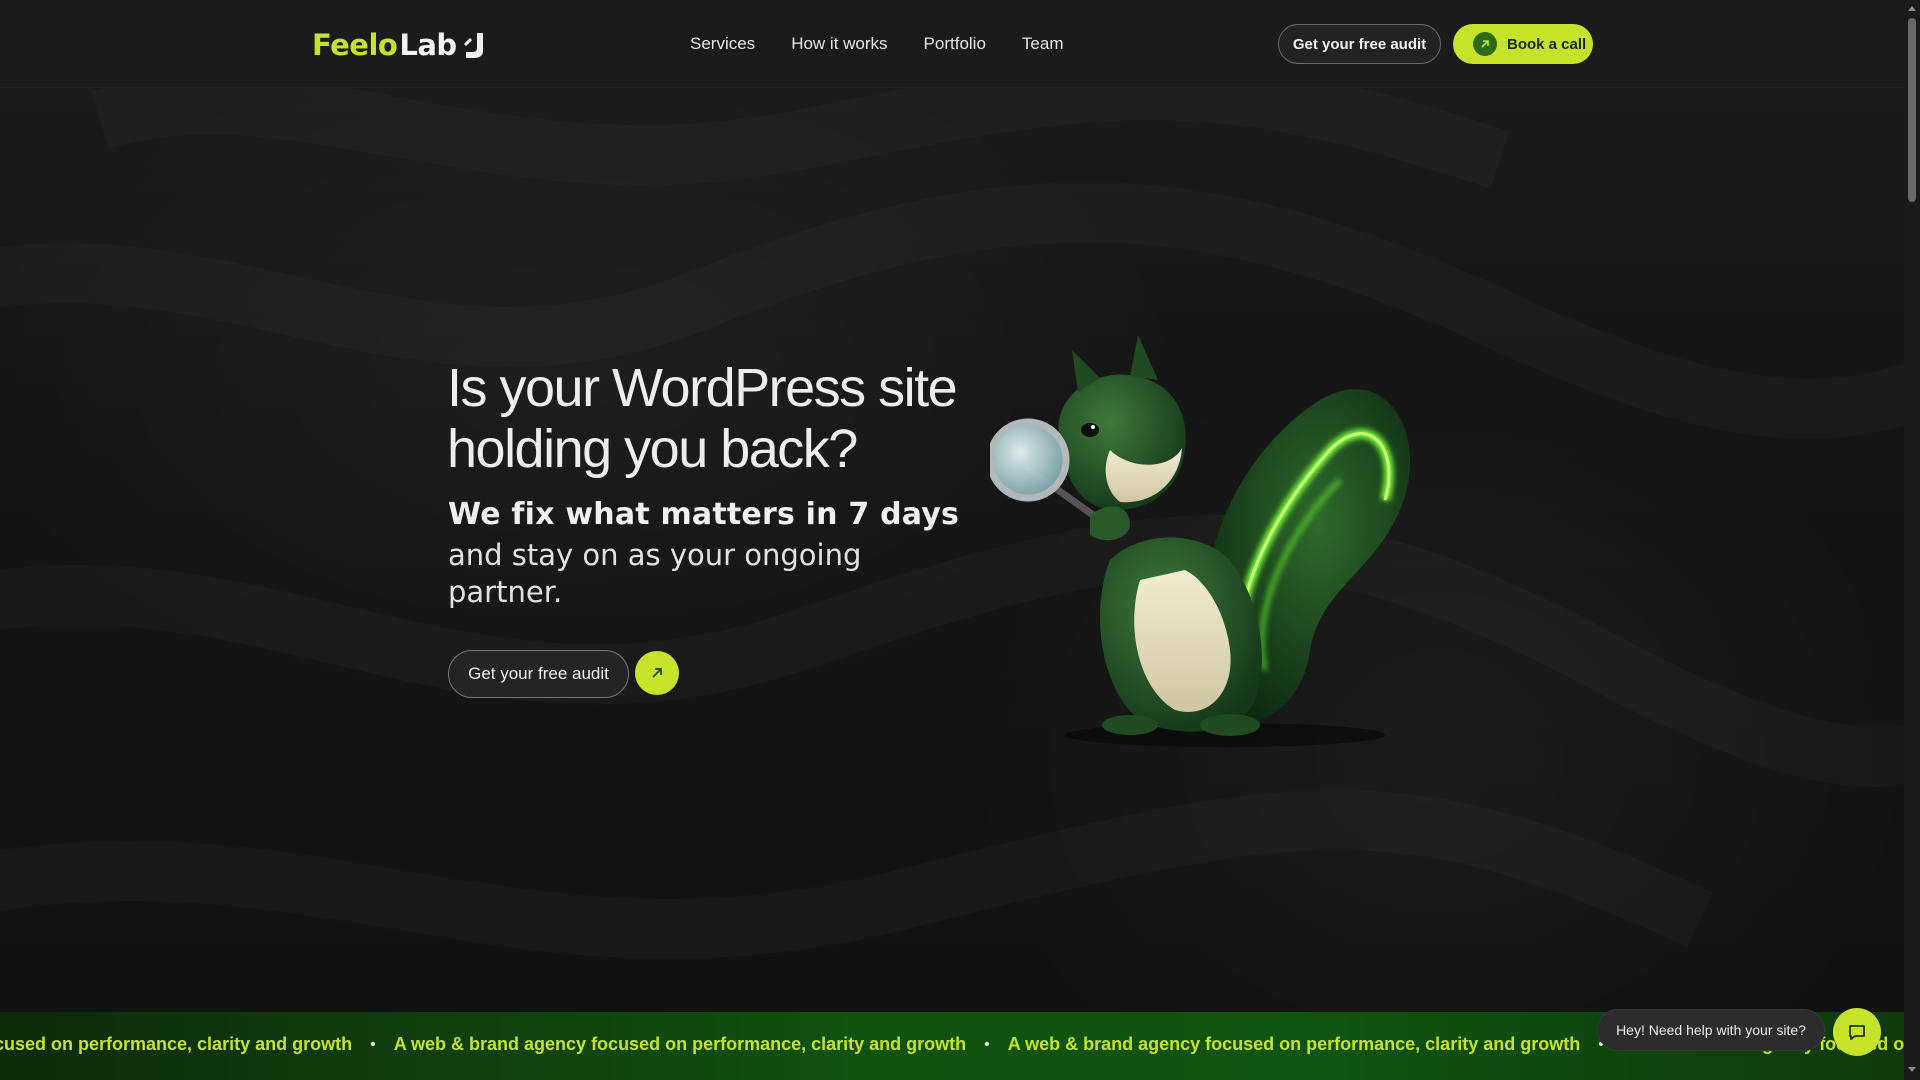  Describe the element at coordinates (955, 44) in the screenshot. I see `nav-item-portfolio: Portfolio` at that location.